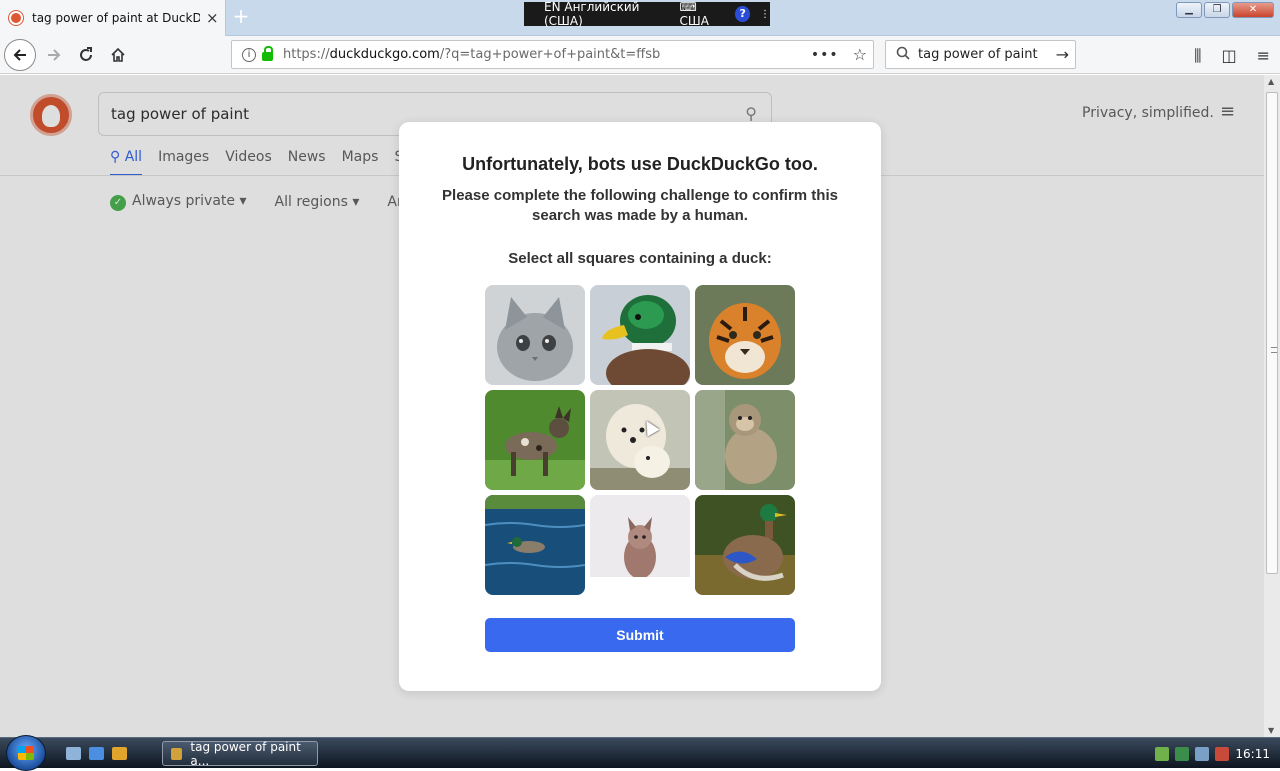 This screenshot has height=771, width=1280. What do you see at coordinates (765, 14) in the screenshot?
I see `language-bar-options-icon: ⋮` at bounding box center [765, 14].